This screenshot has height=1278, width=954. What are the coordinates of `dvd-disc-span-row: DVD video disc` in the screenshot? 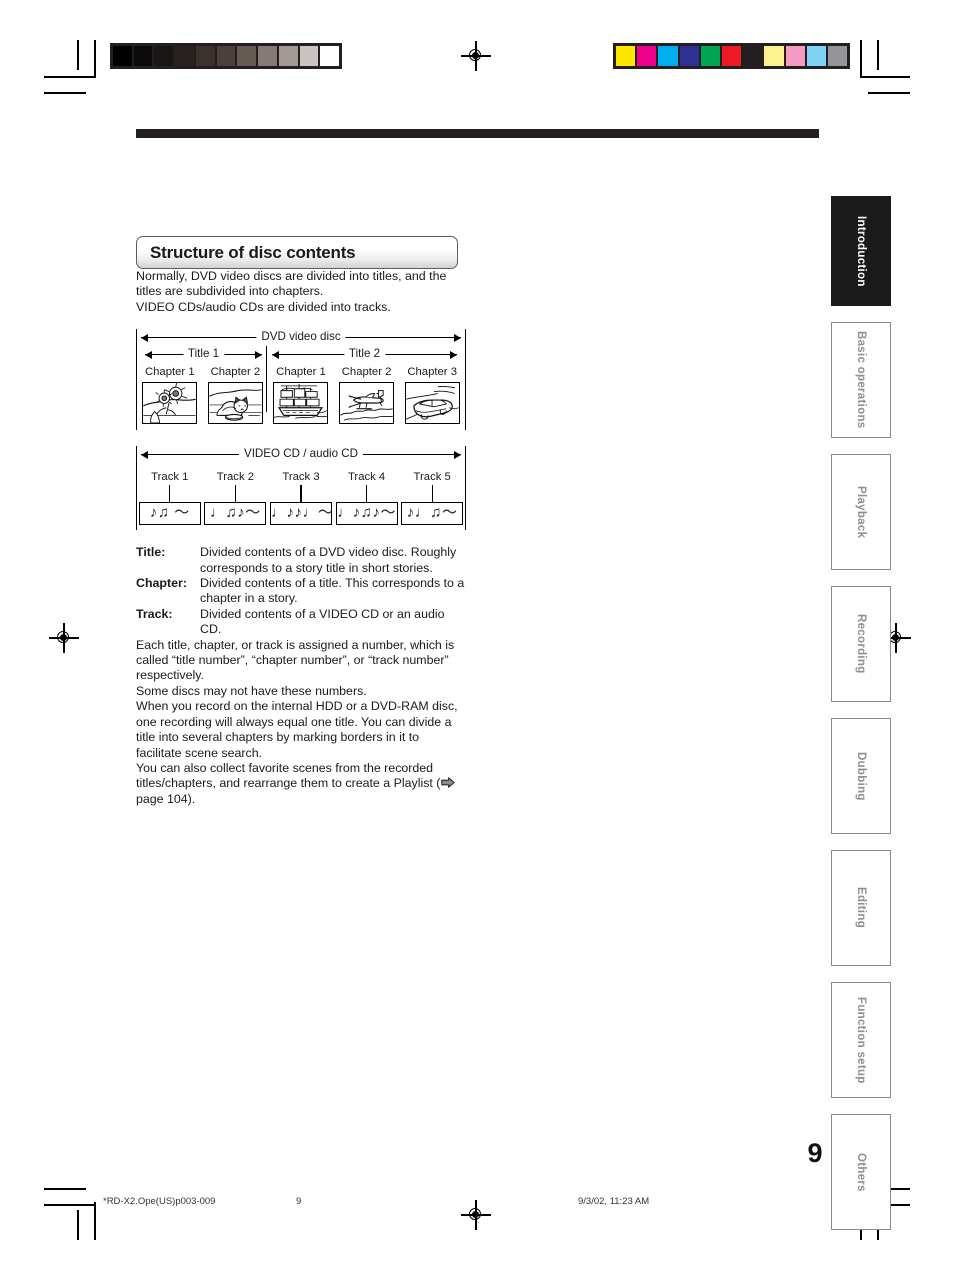 It's located at (301, 337).